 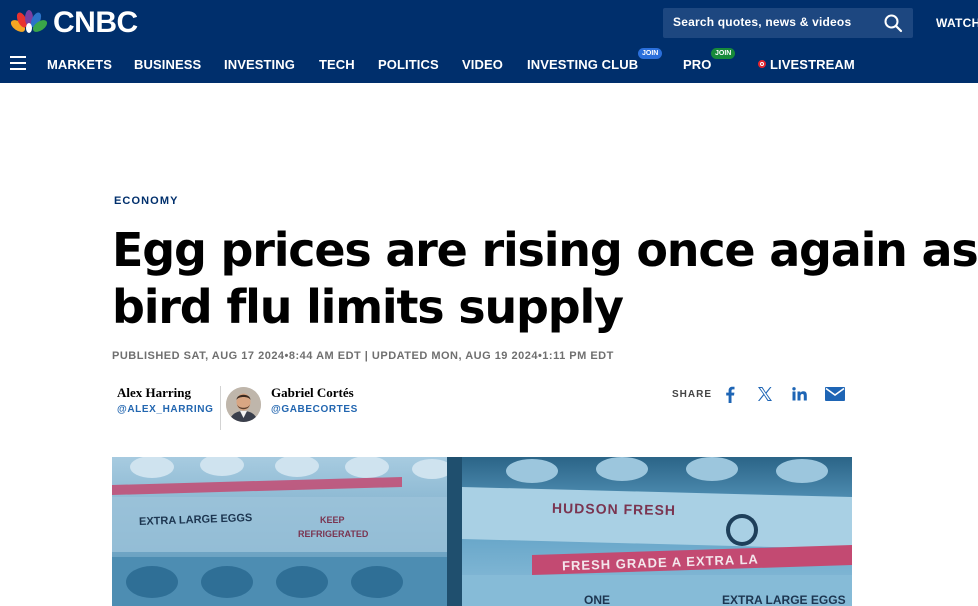 I want to click on avatar, so click(x=243, y=404).